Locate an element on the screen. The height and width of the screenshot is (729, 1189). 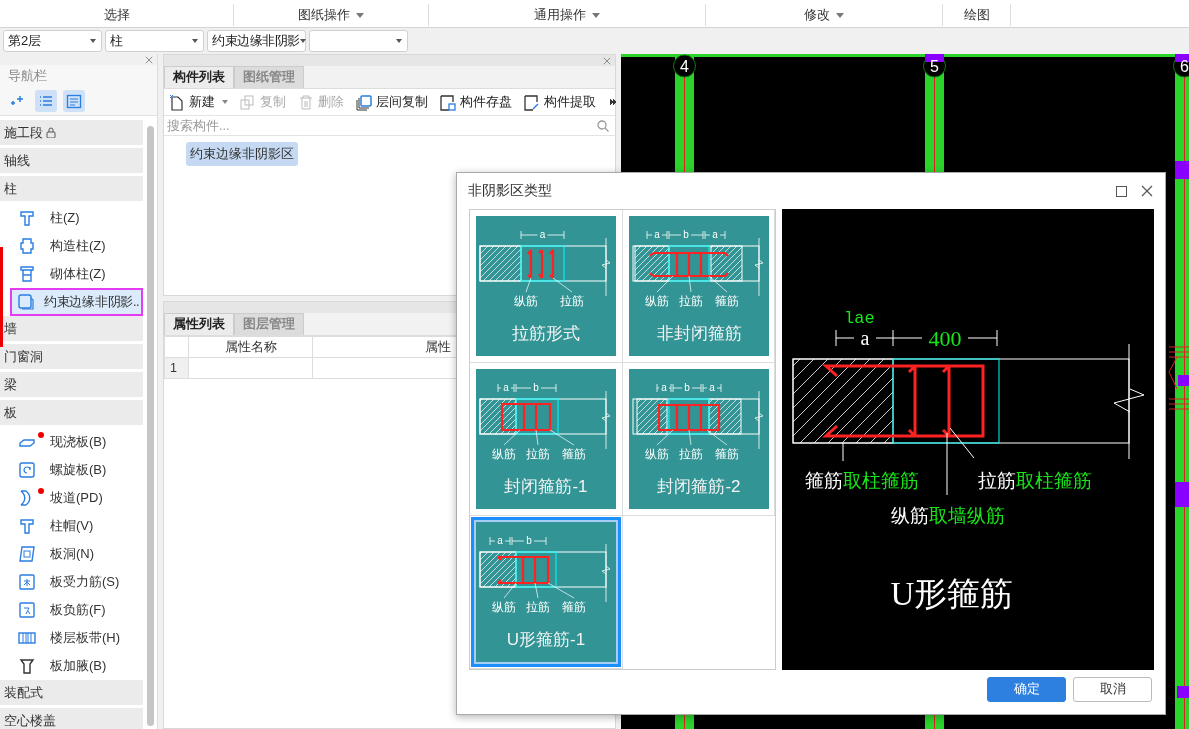
nav-group-header: 装配式 is located at coordinates (71, 692).